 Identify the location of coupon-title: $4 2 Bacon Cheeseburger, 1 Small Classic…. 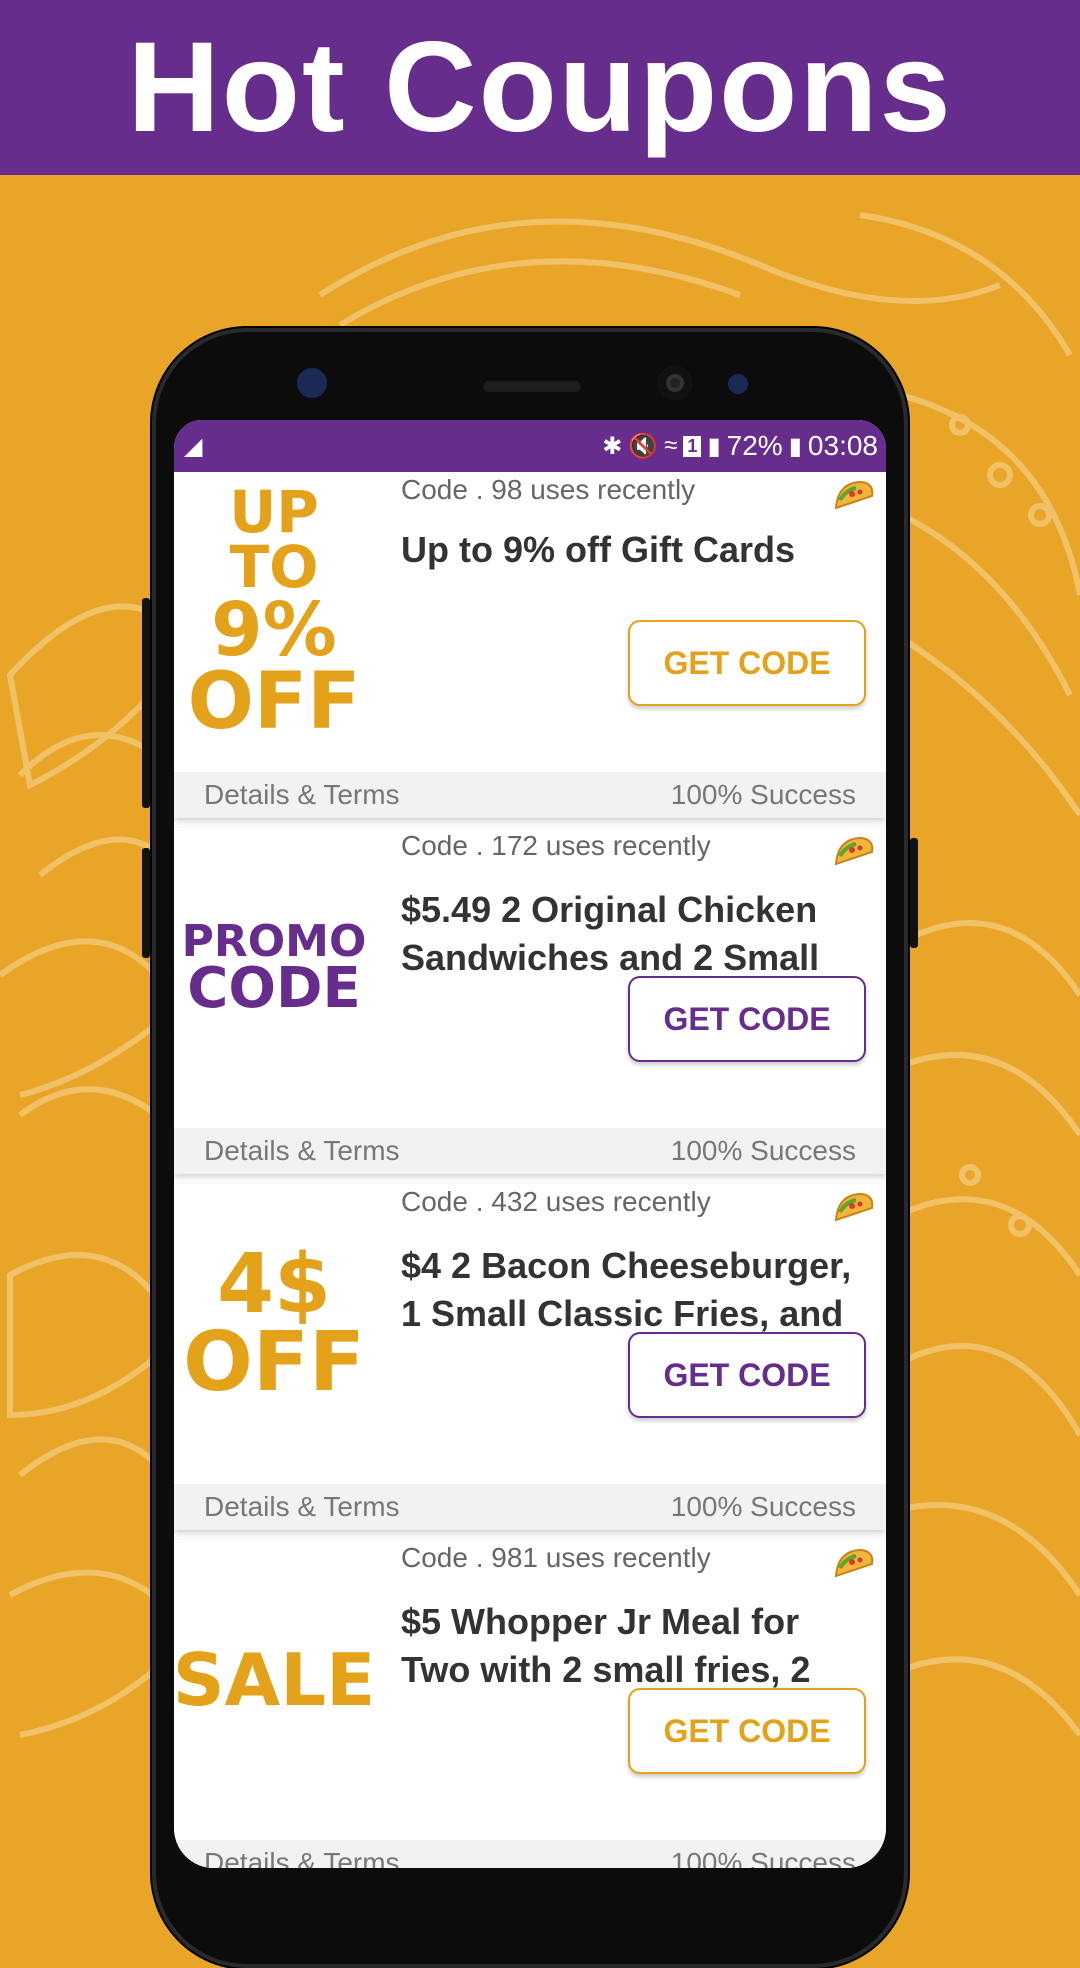
(626, 1289).